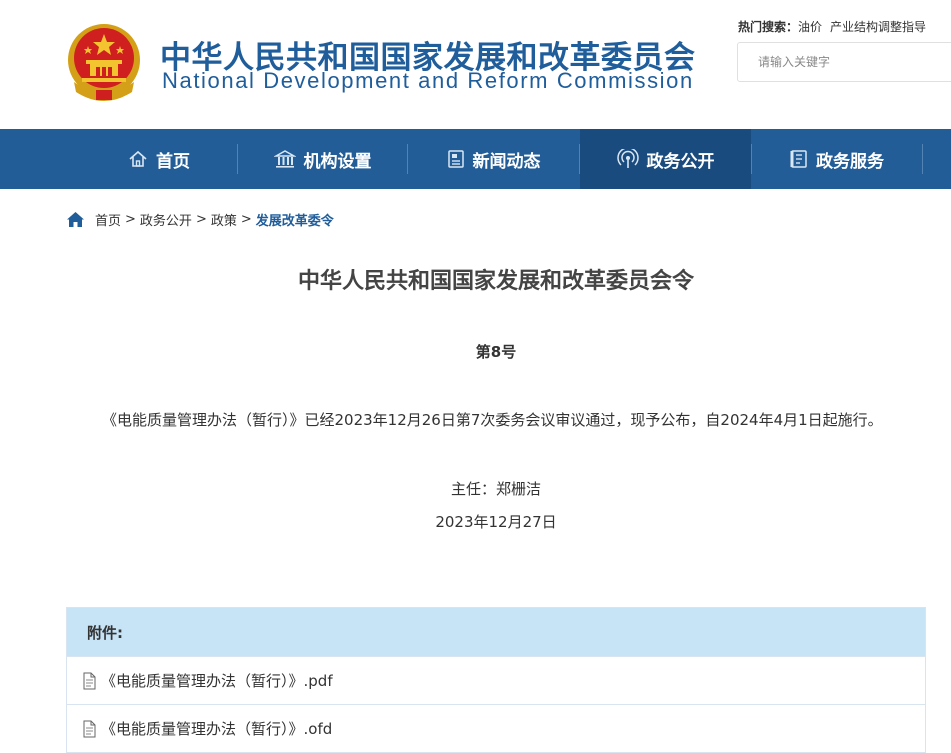 This screenshot has width=951, height=753. Describe the element at coordinates (217, 729) in the screenshot. I see `attachment-name: 《电能质量管理办法（暂行）》.ofd` at that location.